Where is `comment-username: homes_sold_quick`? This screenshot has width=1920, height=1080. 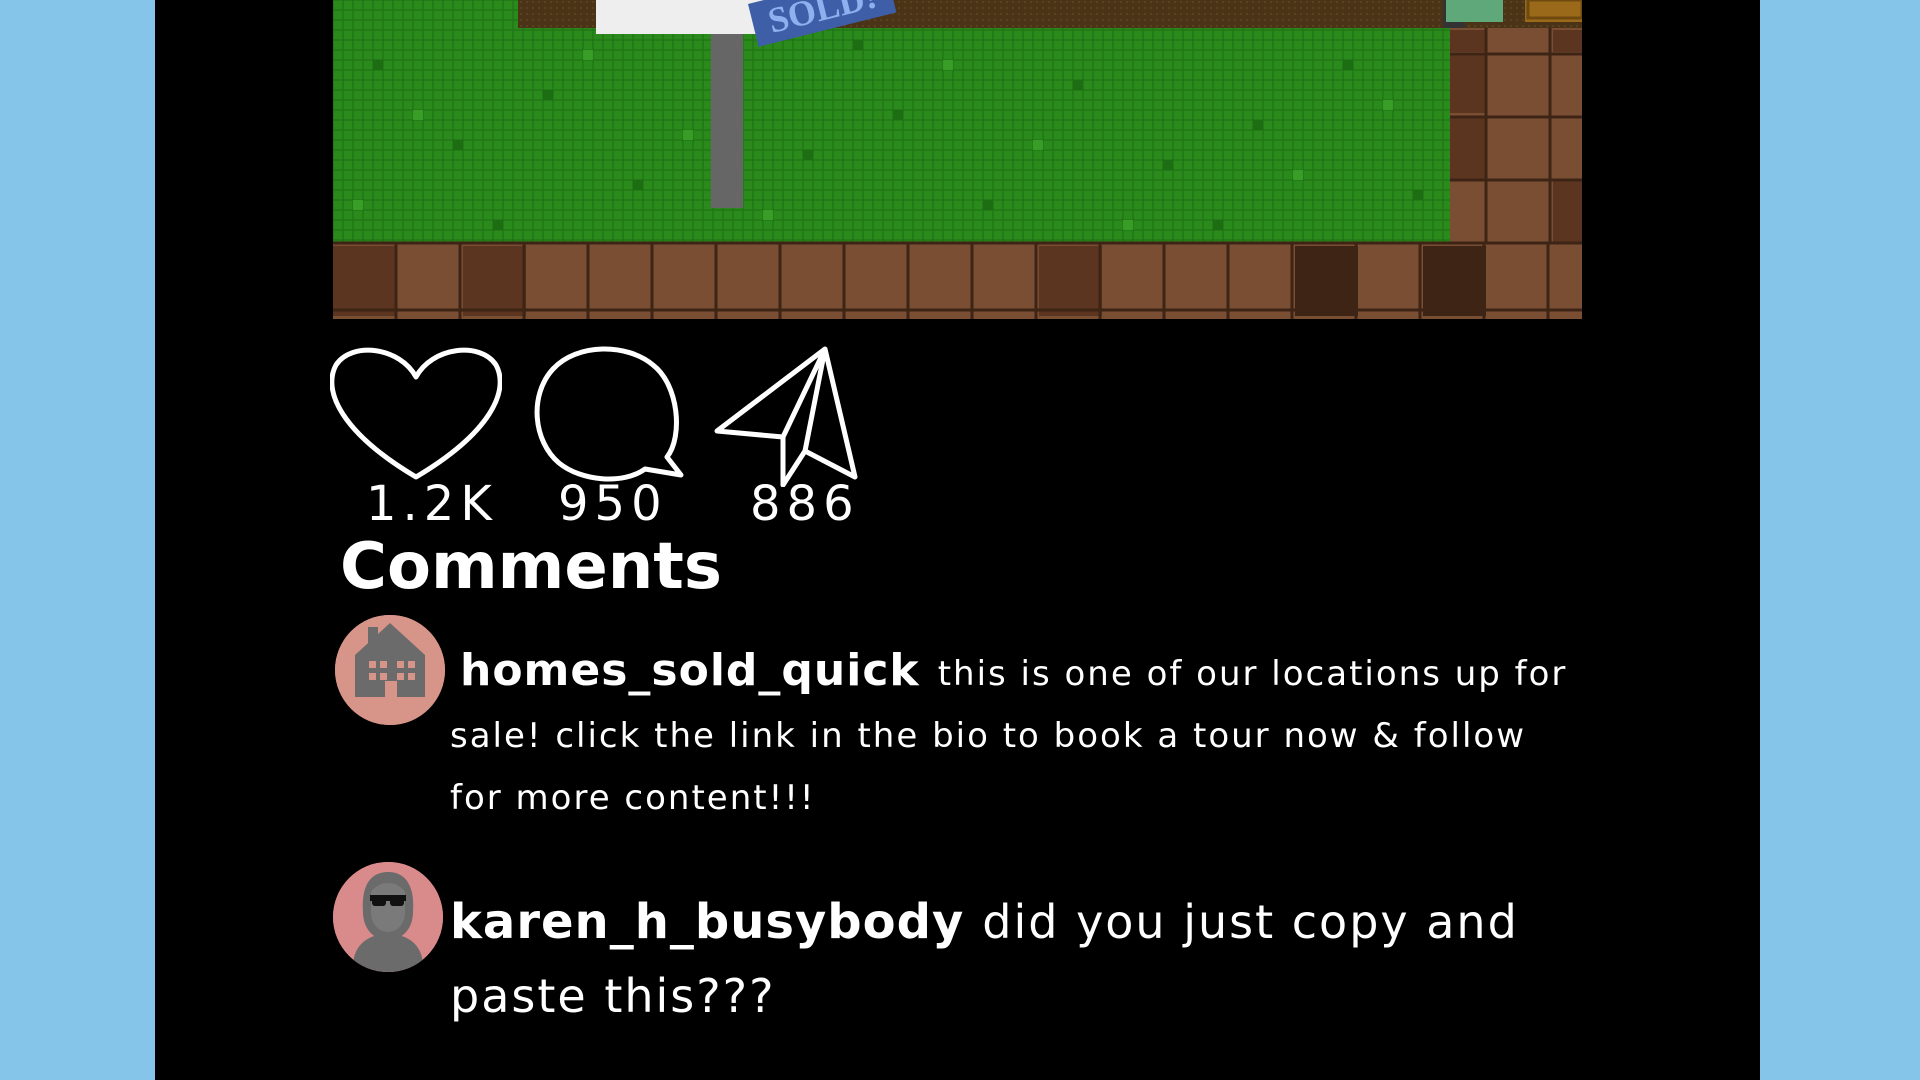 comment-username: homes_sold_quick is located at coordinates (690, 670).